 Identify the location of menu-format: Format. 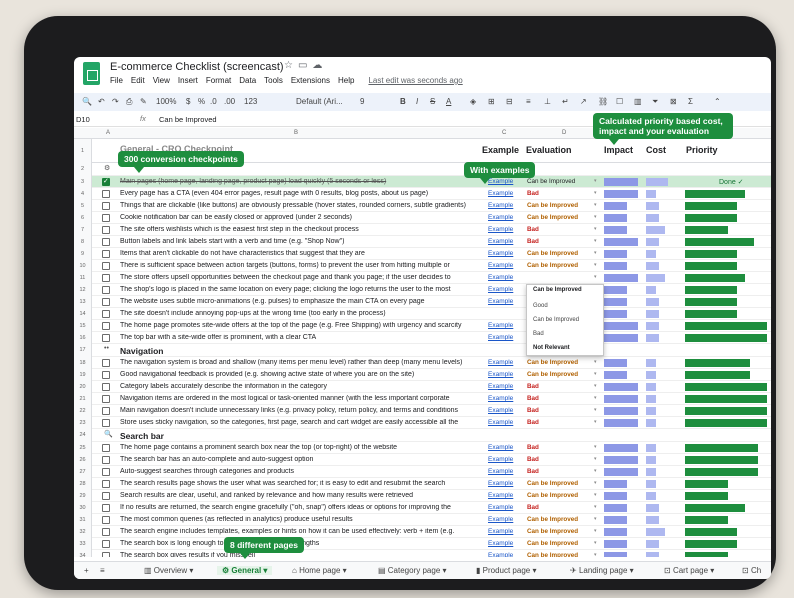
(218, 80).